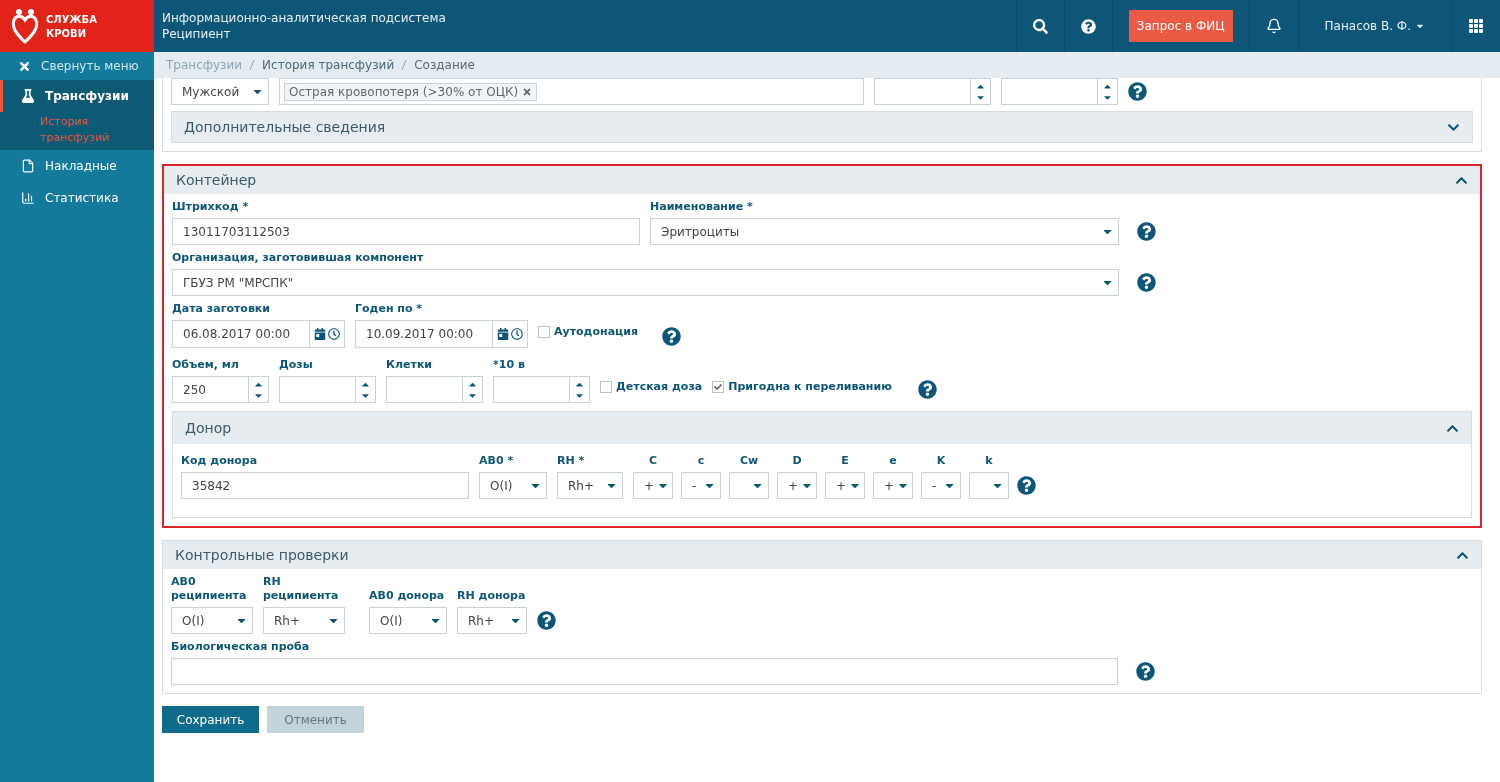 The width and height of the screenshot is (1500, 782). Describe the element at coordinates (28, 166) in the screenshot. I see `document-icon` at that location.